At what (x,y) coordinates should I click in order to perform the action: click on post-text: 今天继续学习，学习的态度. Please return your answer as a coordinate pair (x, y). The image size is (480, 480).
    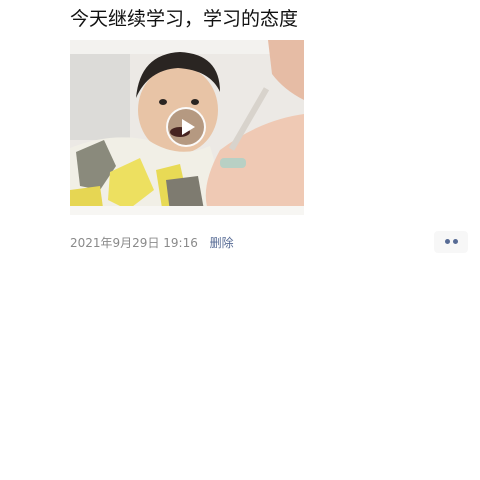
    Looking at the image, I should click on (184, 19).